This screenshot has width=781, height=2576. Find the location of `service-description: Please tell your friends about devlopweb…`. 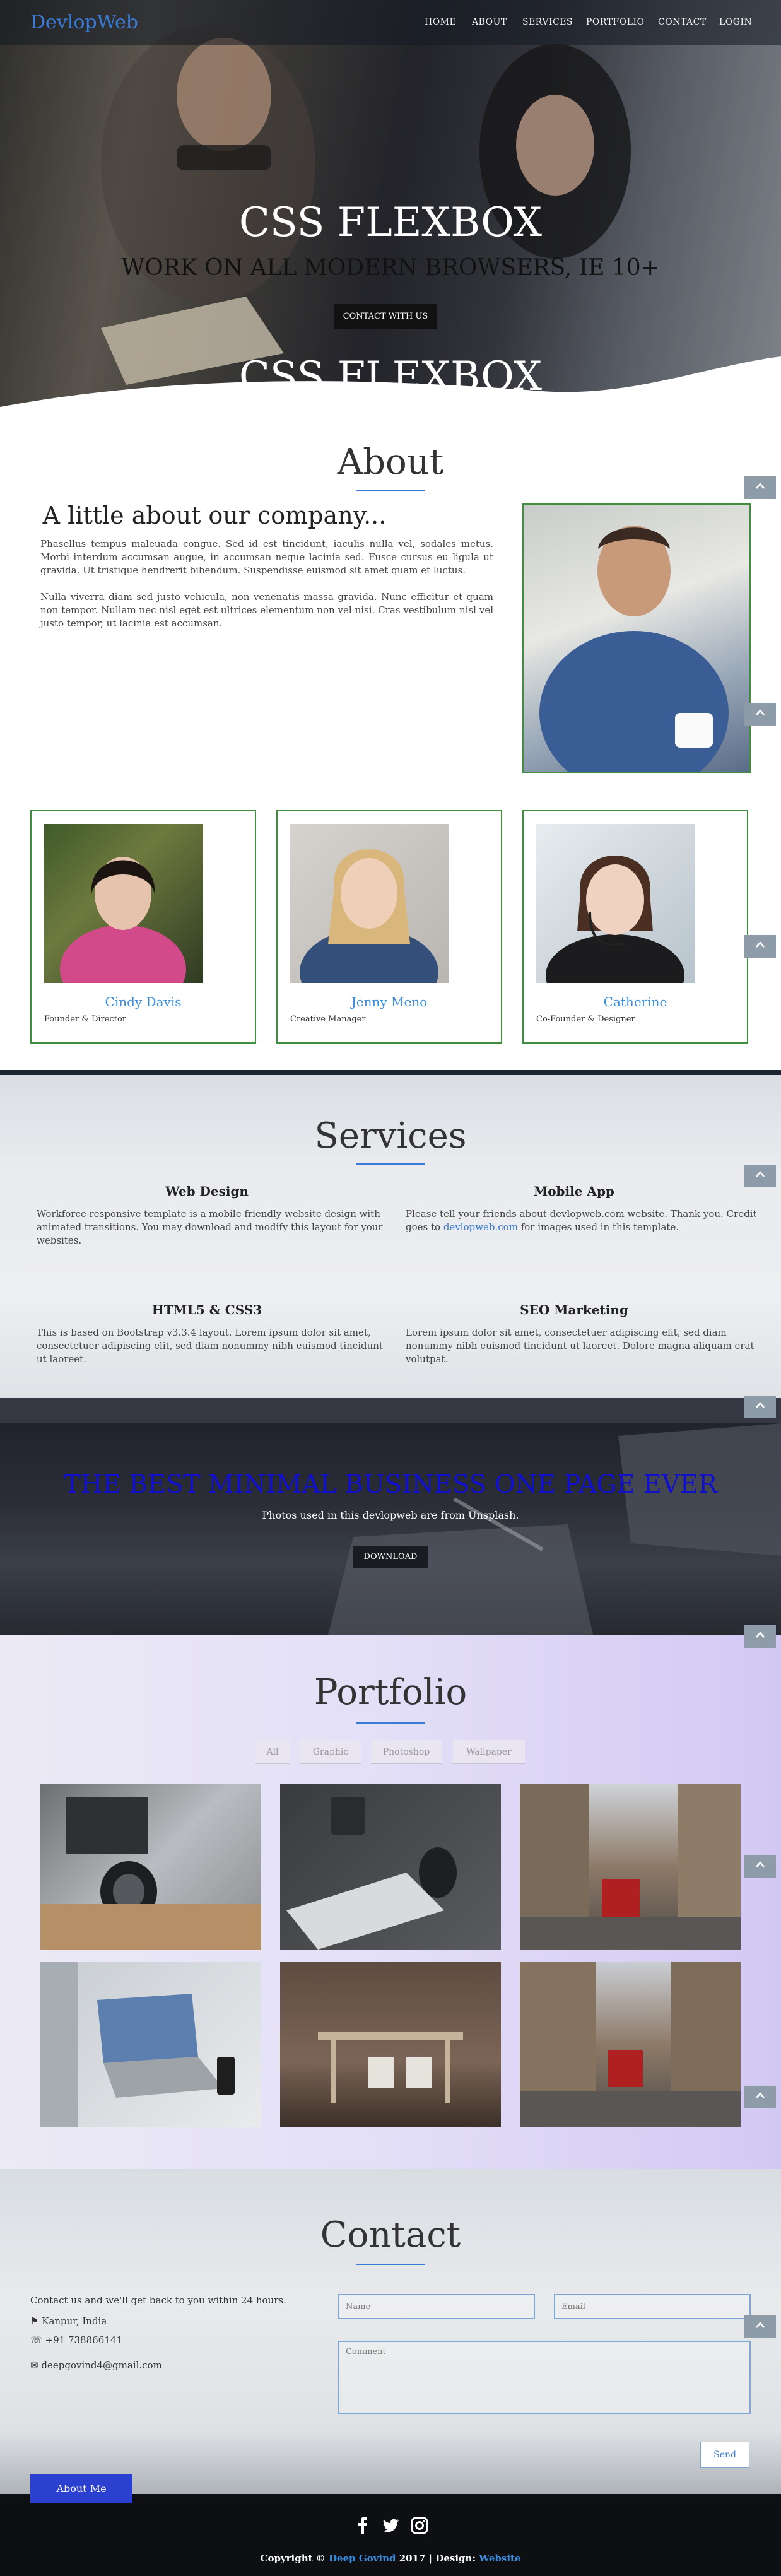

service-description: Please tell your friends about devlopweb… is located at coordinates (581, 1220).